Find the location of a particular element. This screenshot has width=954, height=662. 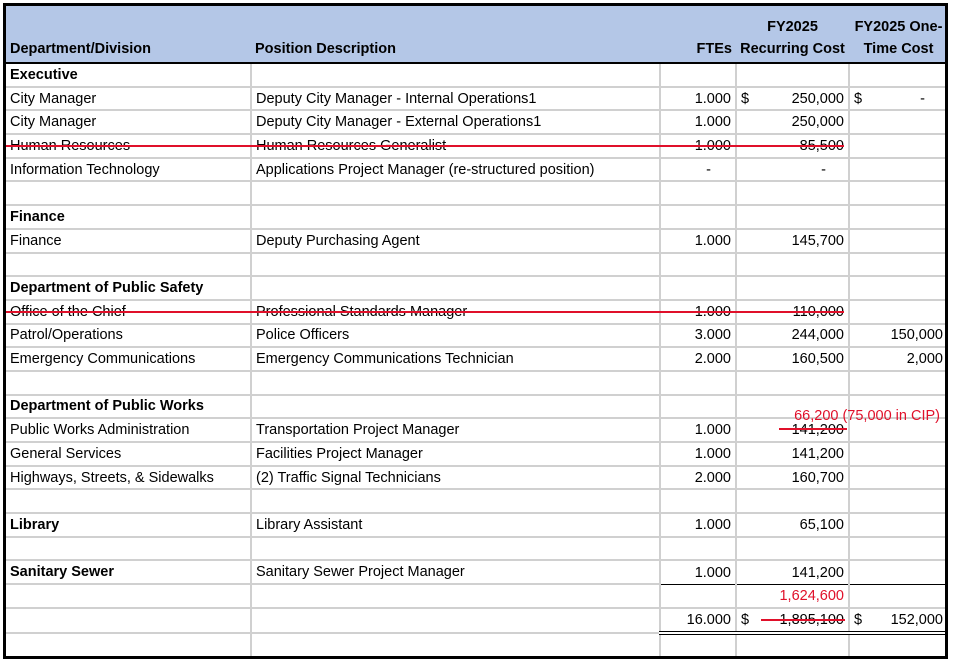

cell-position: Library Assistant is located at coordinates (456, 525).